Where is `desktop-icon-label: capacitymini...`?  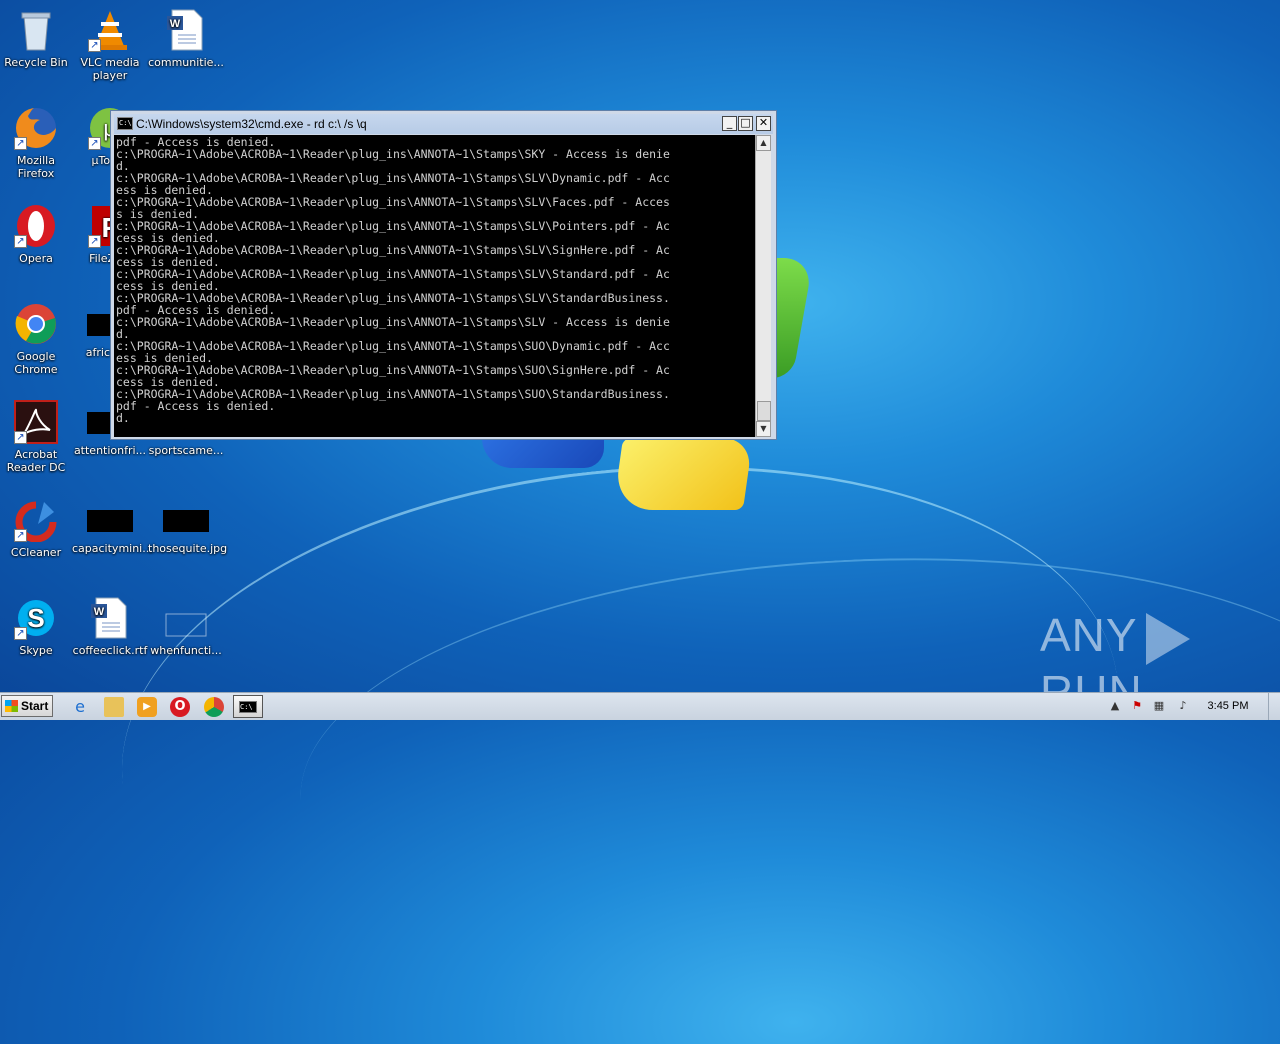
desktop-icon-label: capacitymini... is located at coordinates (112, 548).